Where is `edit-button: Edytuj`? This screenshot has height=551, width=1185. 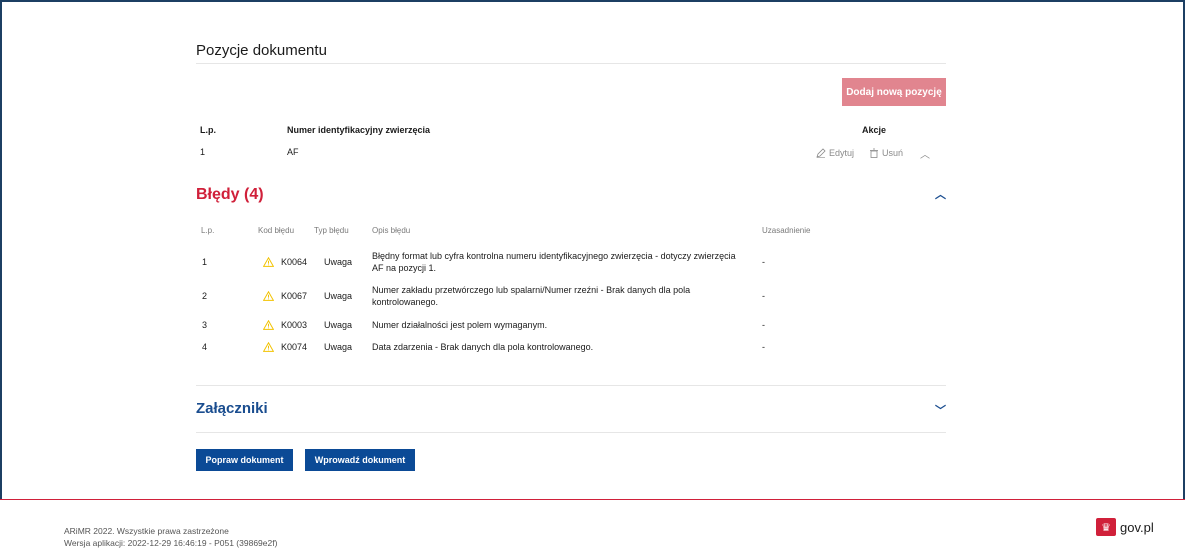
edit-button: Edytuj is located at coordinates (835, 153).